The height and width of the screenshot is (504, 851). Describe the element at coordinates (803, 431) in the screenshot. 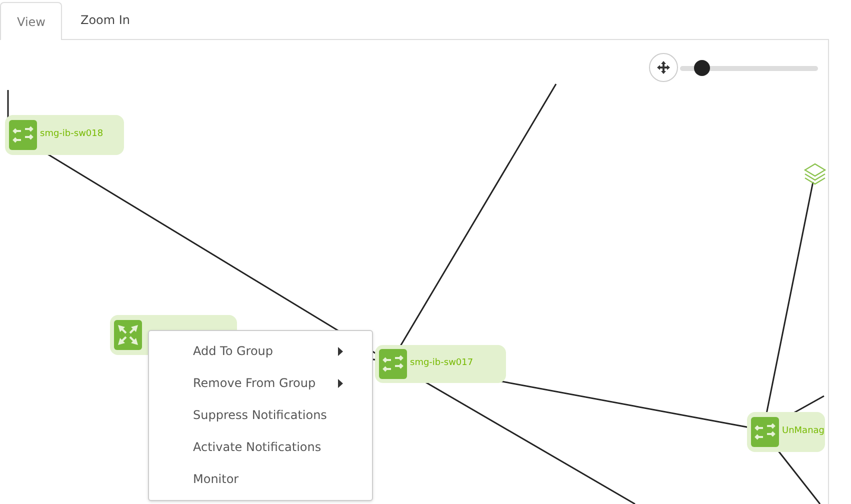

I see `node-label: UnManag` at that location.